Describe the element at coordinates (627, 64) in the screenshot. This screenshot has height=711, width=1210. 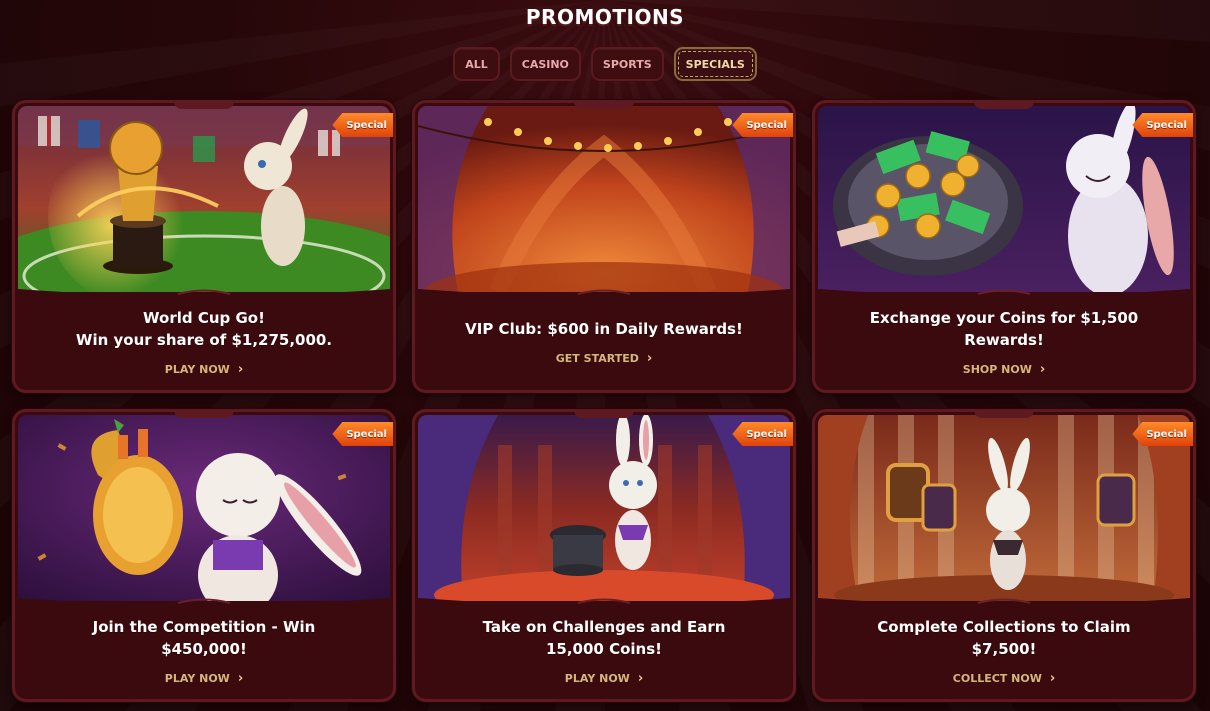
I see `filter-sports-button: SPORTS` at that location.